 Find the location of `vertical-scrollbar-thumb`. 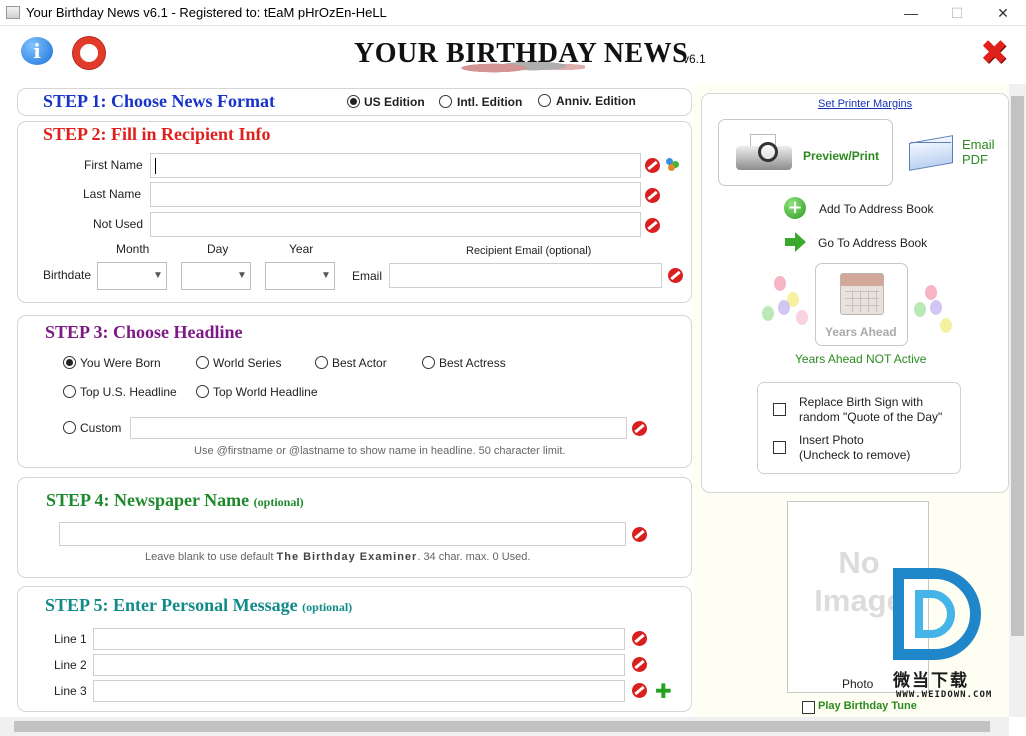

vertical-scrollbar-thumb is located at coordinates (1017, 366).